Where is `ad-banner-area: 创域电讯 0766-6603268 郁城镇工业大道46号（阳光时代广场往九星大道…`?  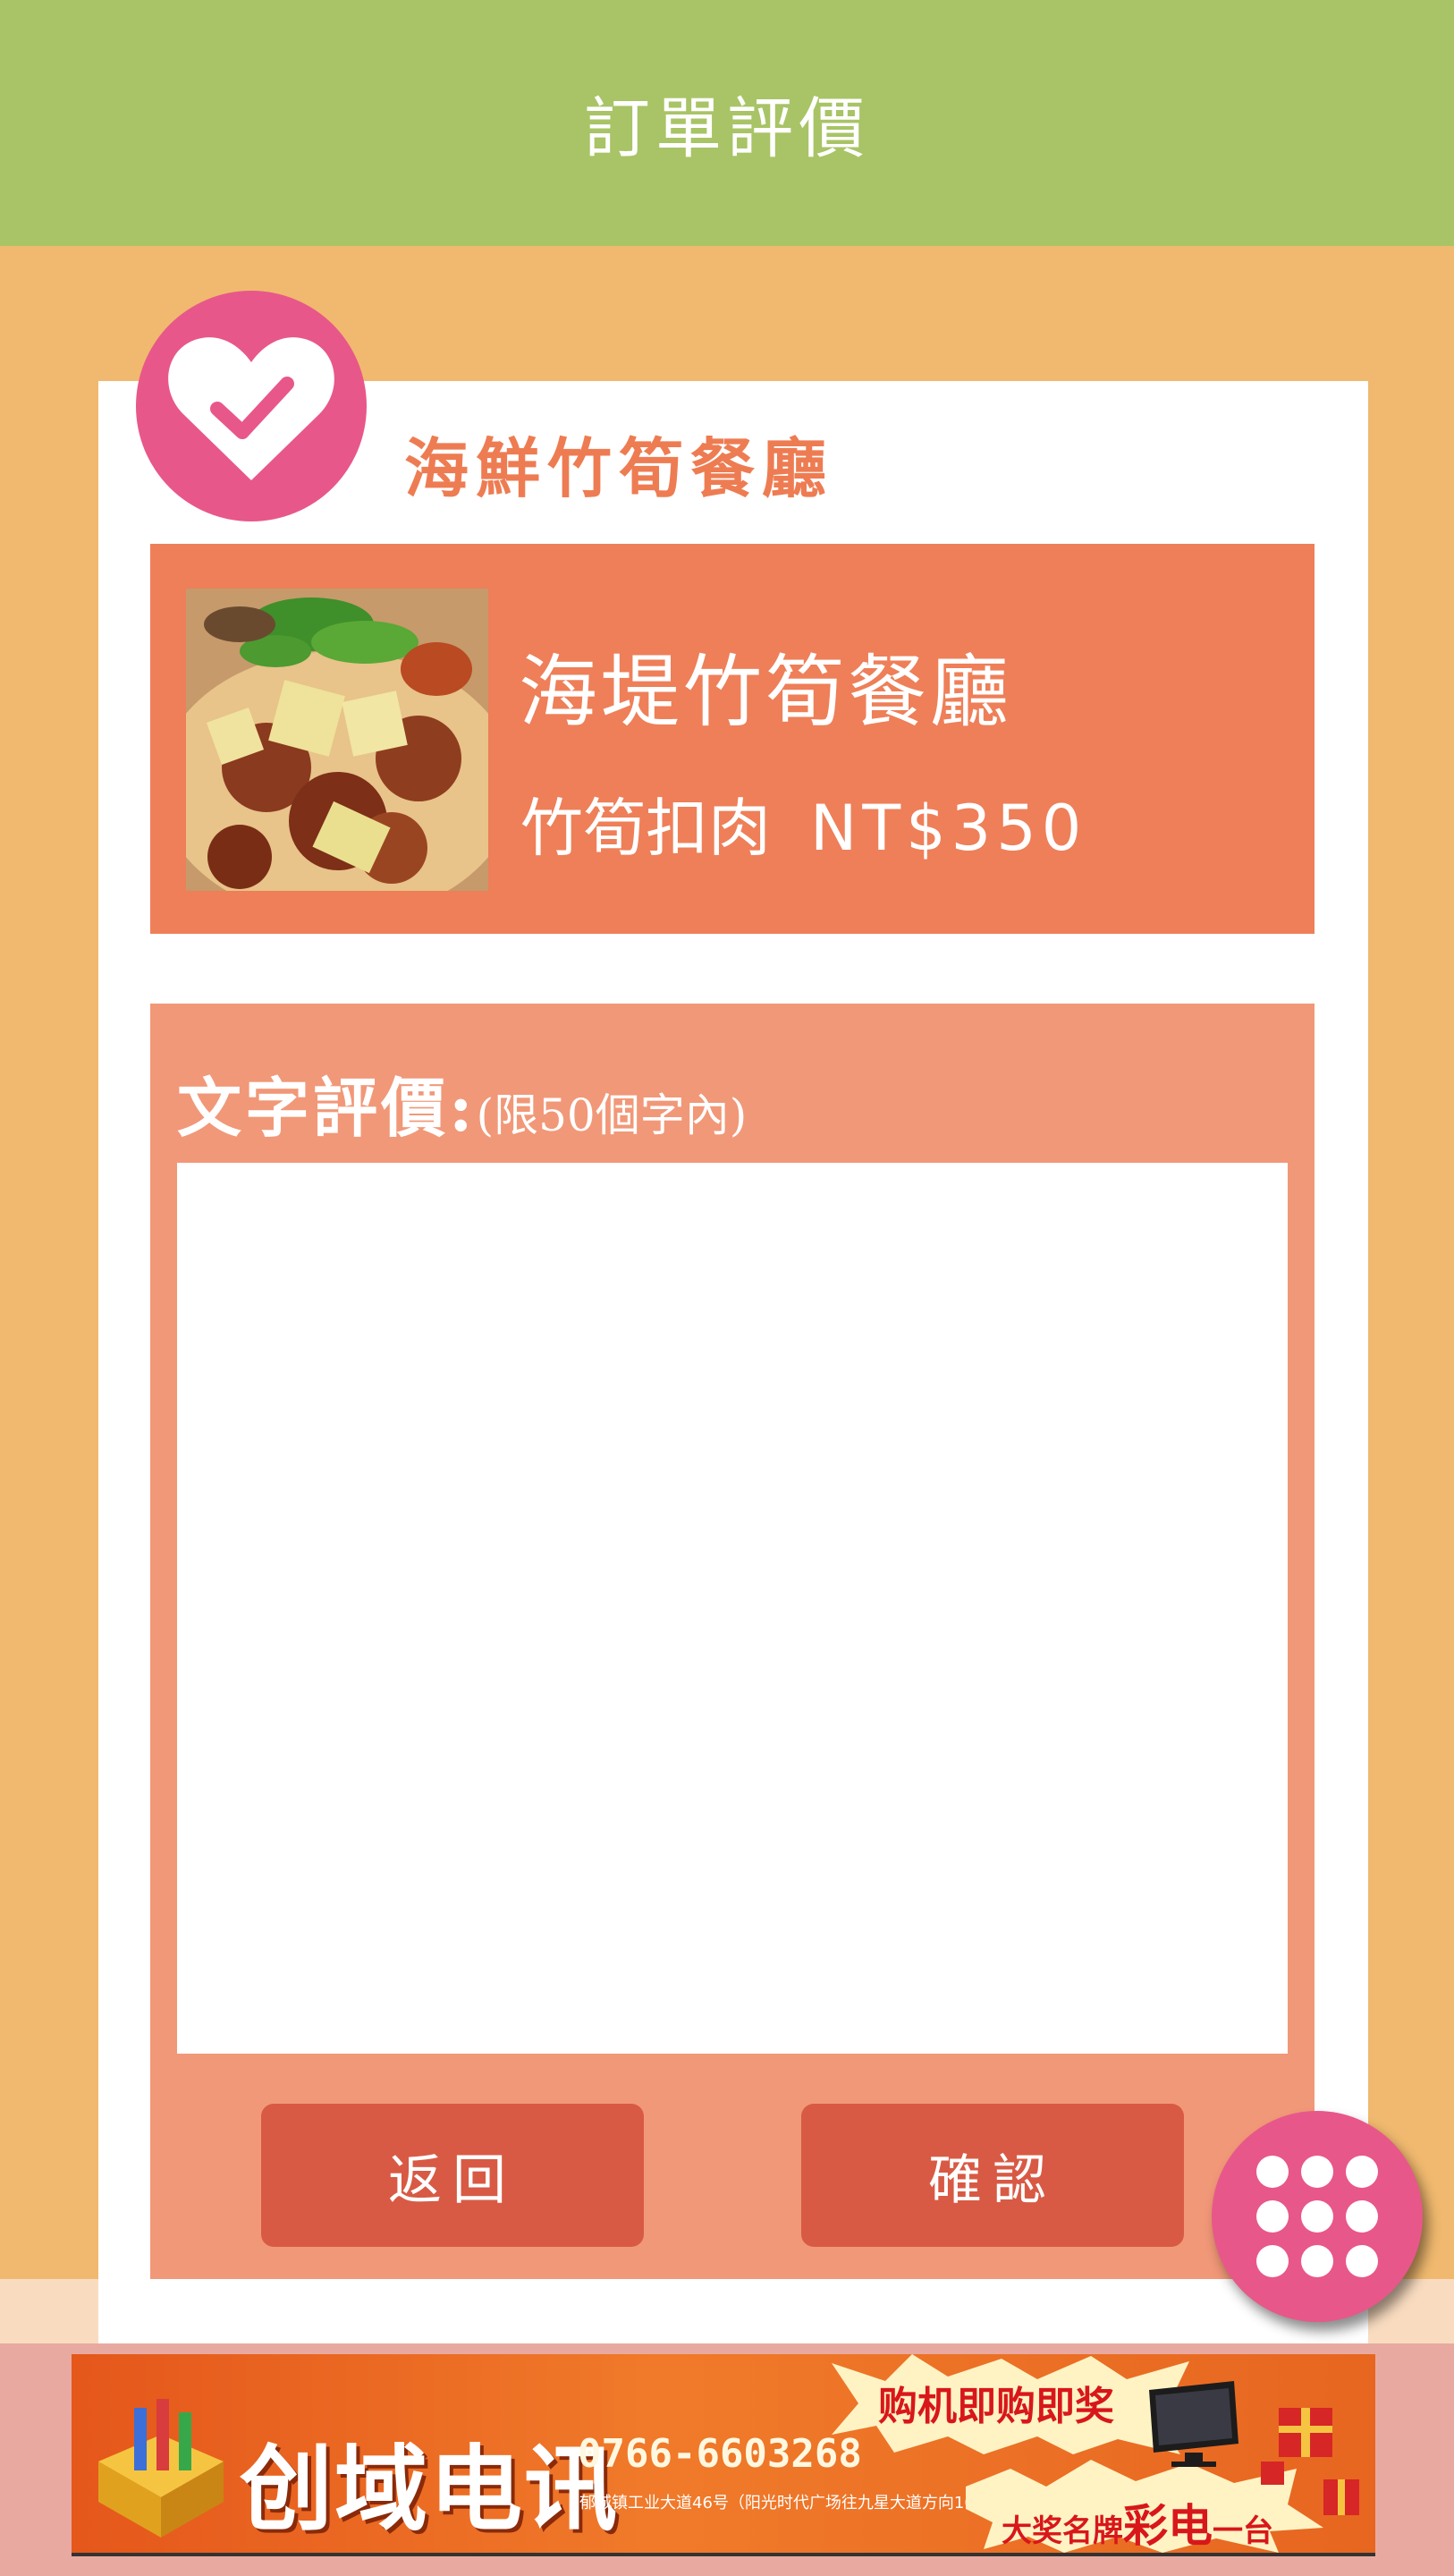
ad-banner-area: 创域电讯 0766-6603268 郁城镇工业大道46号（阳光时代广场往九星大道… is located at coordinates (727, 2459).